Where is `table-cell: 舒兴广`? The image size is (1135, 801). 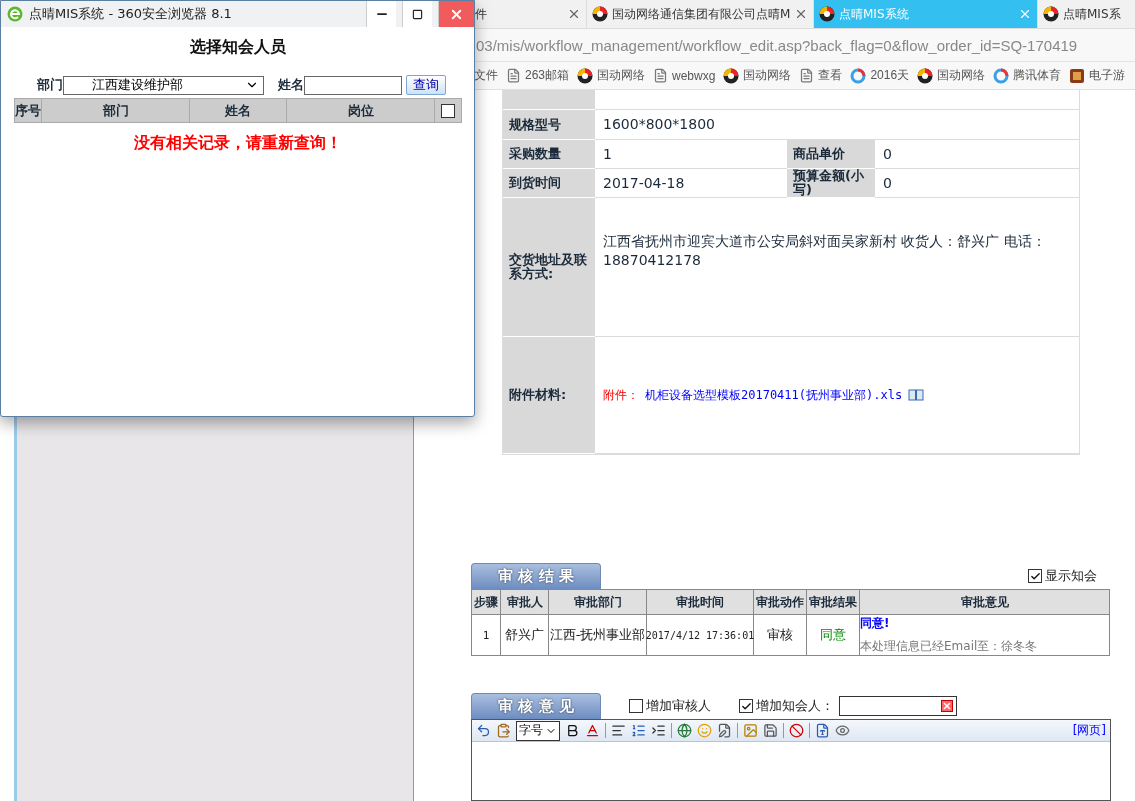 table-cell: 舒兴广 is located at coordinates (525, 635).